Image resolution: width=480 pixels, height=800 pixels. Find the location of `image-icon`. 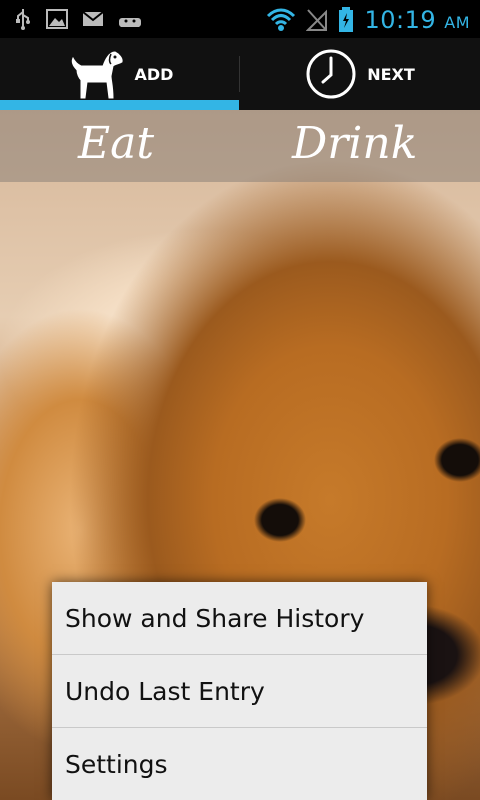

image-icon is located at coordinates (57, 19).